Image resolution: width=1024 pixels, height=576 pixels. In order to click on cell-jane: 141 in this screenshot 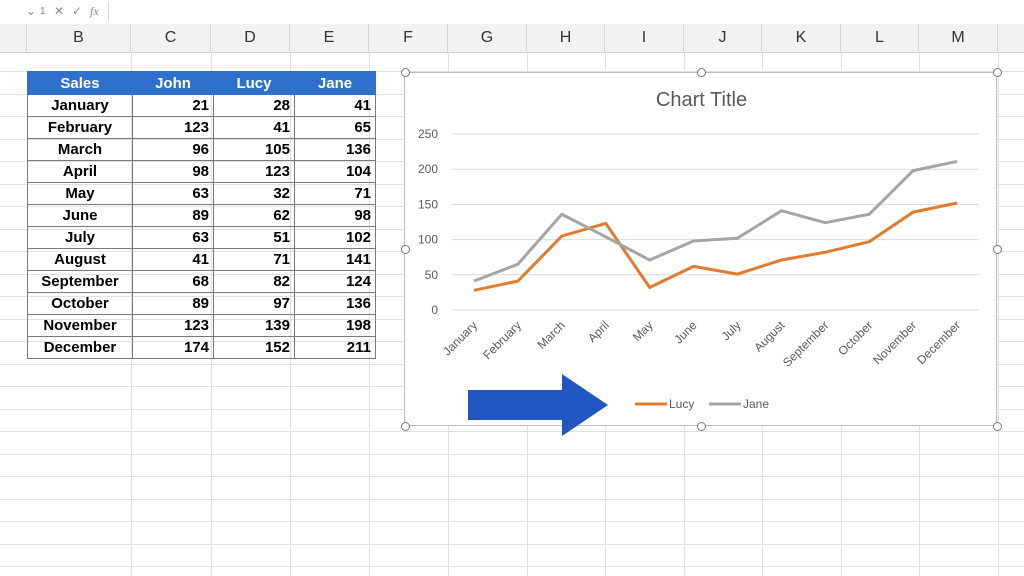, I will do `click(335, 259)`.